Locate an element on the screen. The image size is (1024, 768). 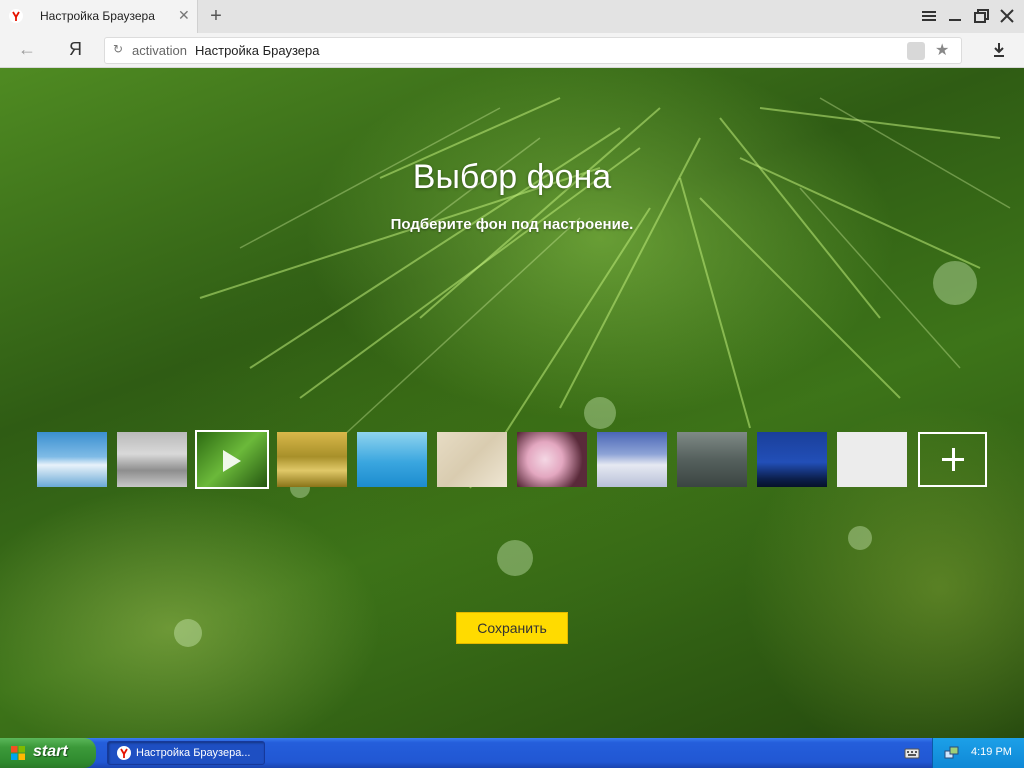
tab-bar: Настройка Браузера ✕ + is located at coordinates (512, 16).